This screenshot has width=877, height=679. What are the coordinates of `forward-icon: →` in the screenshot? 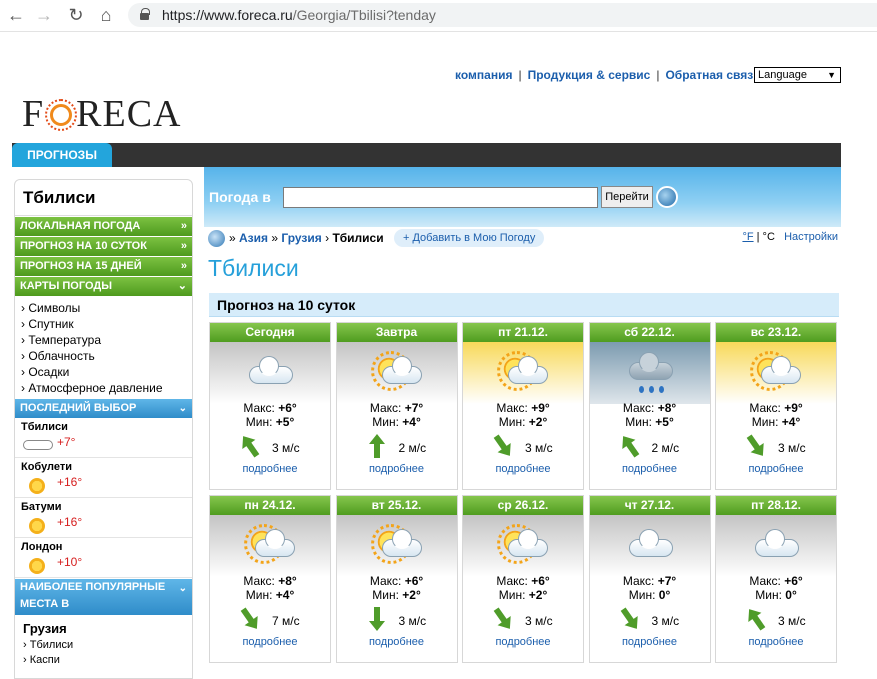 It's located at (44, 15).